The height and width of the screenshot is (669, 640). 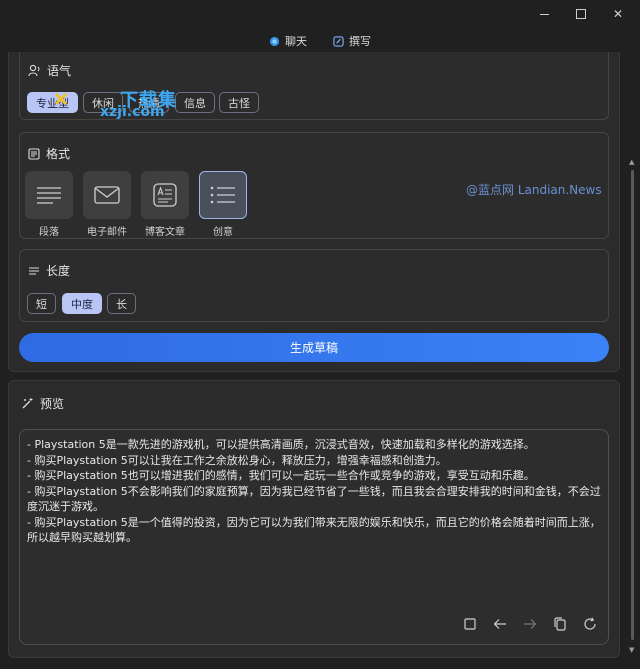 I want to click on tone-heading: 语气, so click(x=49, y=70).